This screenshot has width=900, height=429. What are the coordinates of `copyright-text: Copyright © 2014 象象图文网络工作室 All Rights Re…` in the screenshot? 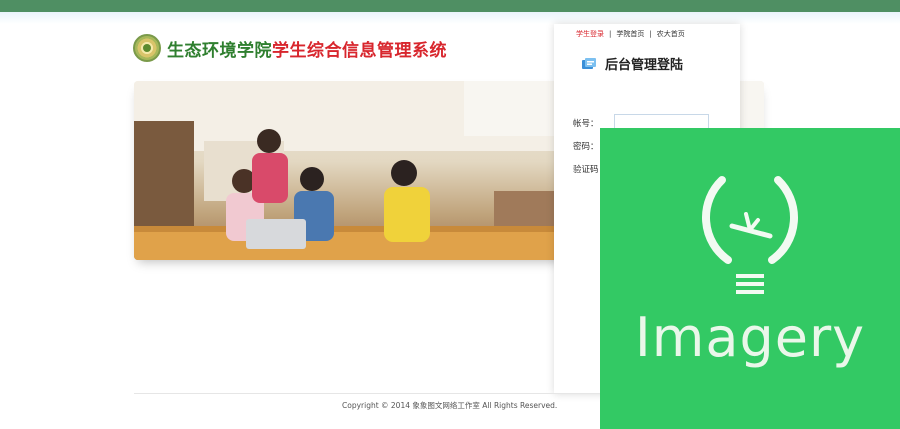 It's located at (450, 405).